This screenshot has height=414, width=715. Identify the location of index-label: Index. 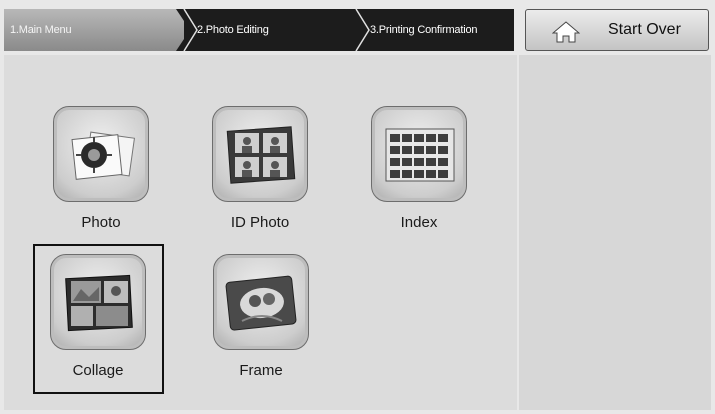
(419, 222).